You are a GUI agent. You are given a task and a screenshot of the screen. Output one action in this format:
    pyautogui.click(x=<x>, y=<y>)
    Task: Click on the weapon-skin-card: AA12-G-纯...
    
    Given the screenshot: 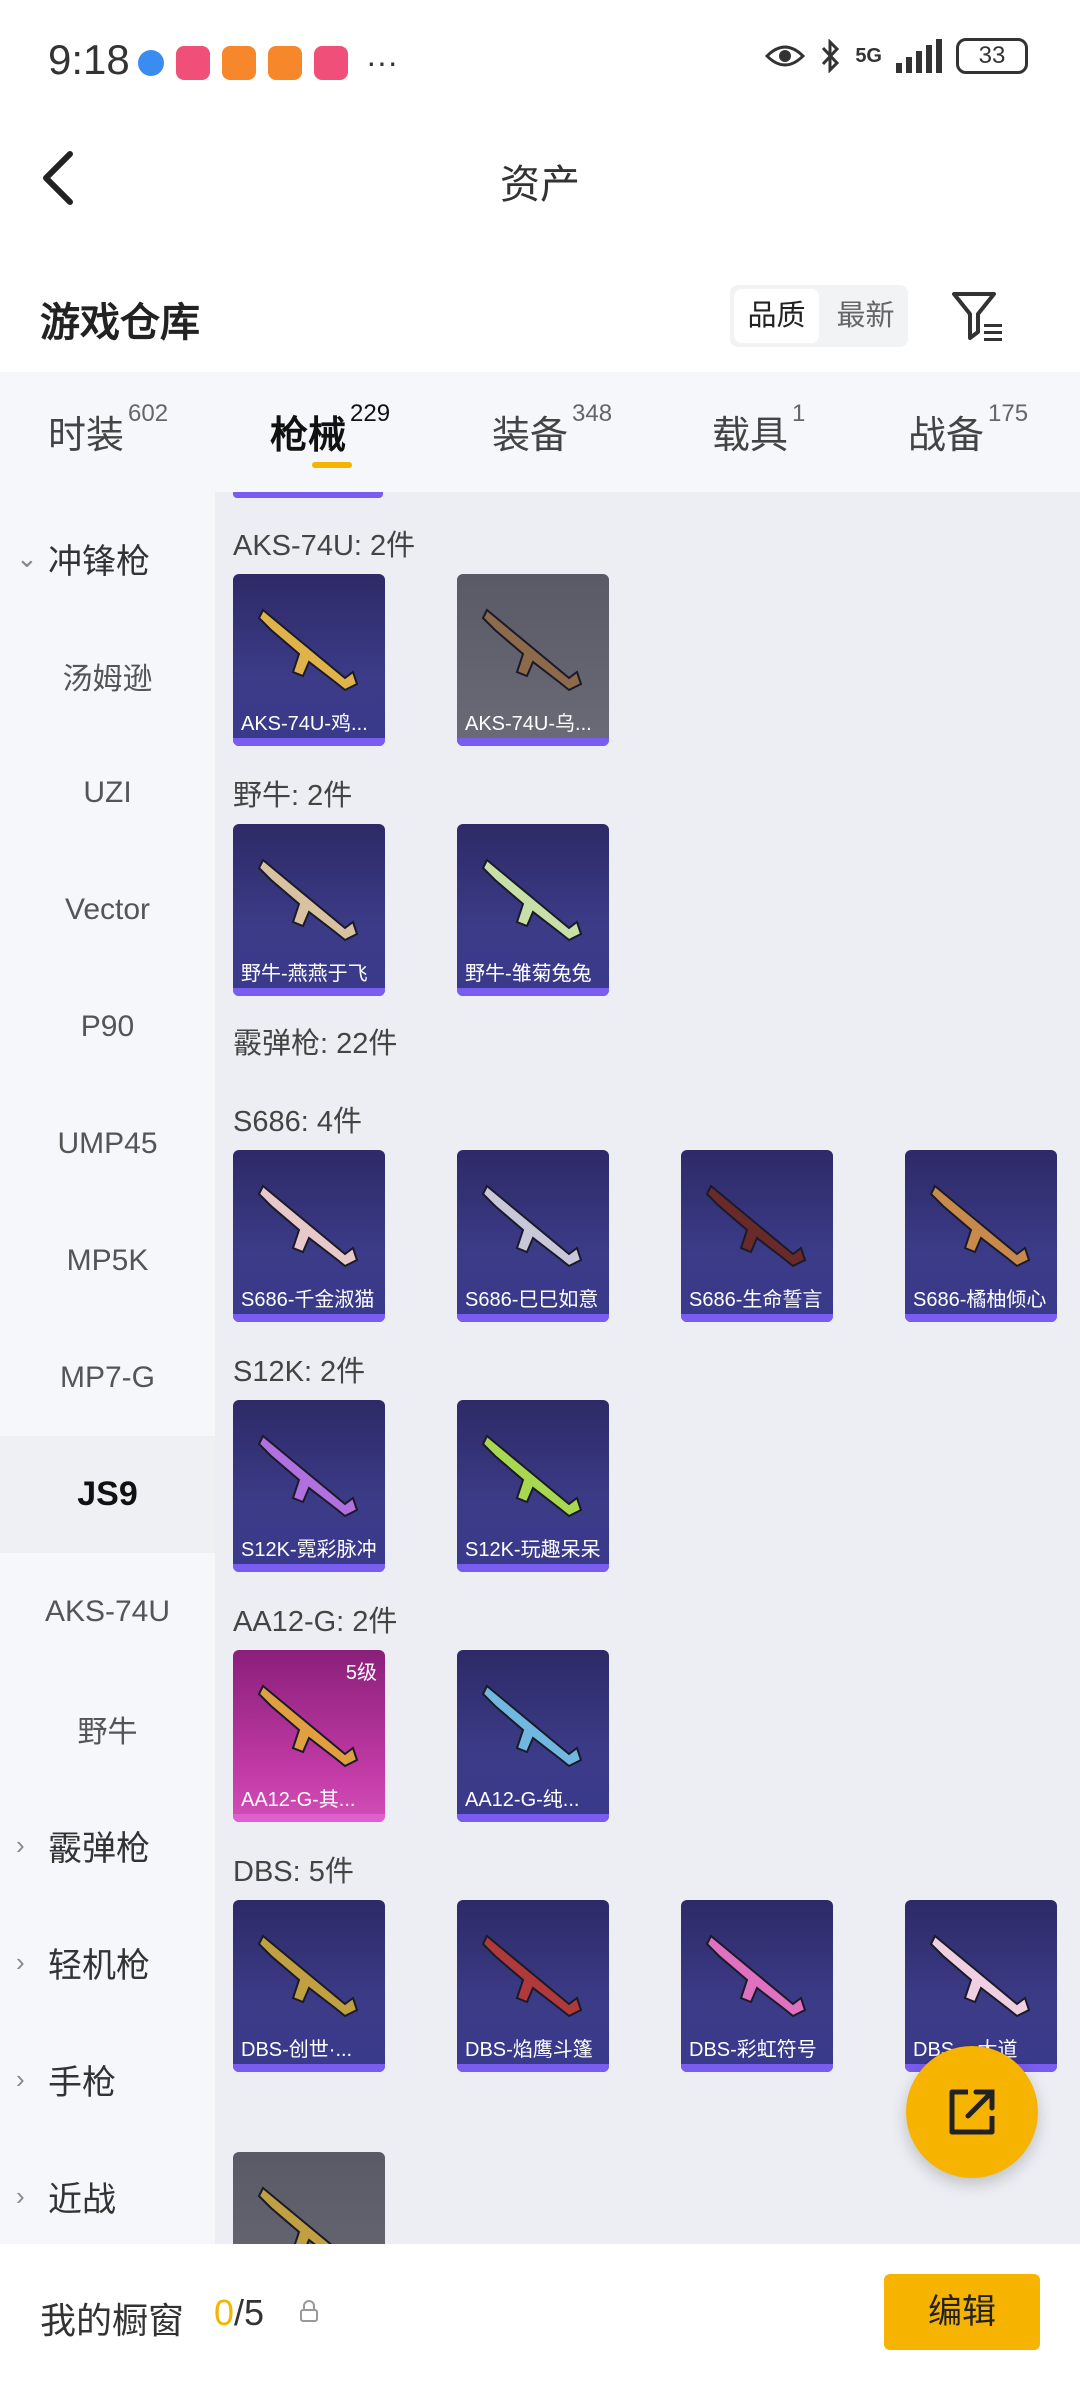 What is the action you would take?
    pyautogui.click(x=533, y=1736)
    